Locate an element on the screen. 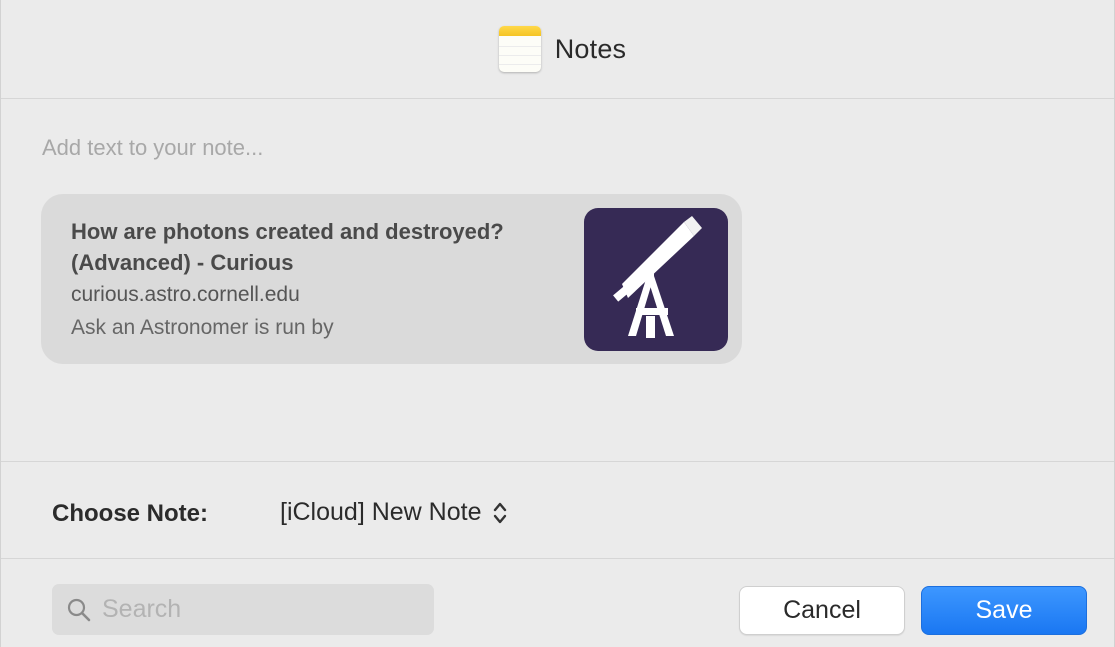 The width and height of the screenshot is (1115, 647). link-thumbnail is located at coordinates (656, 279).